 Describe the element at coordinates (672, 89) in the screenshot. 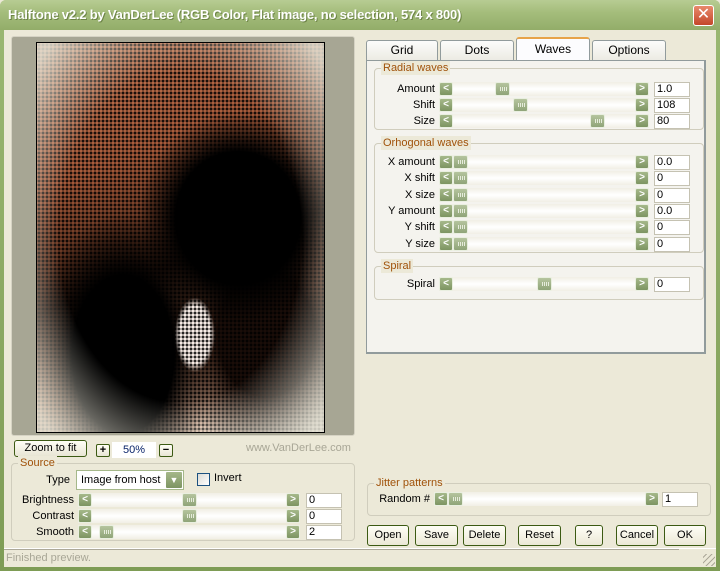

I see `radial-amount-value-input: 1.0` at that location.